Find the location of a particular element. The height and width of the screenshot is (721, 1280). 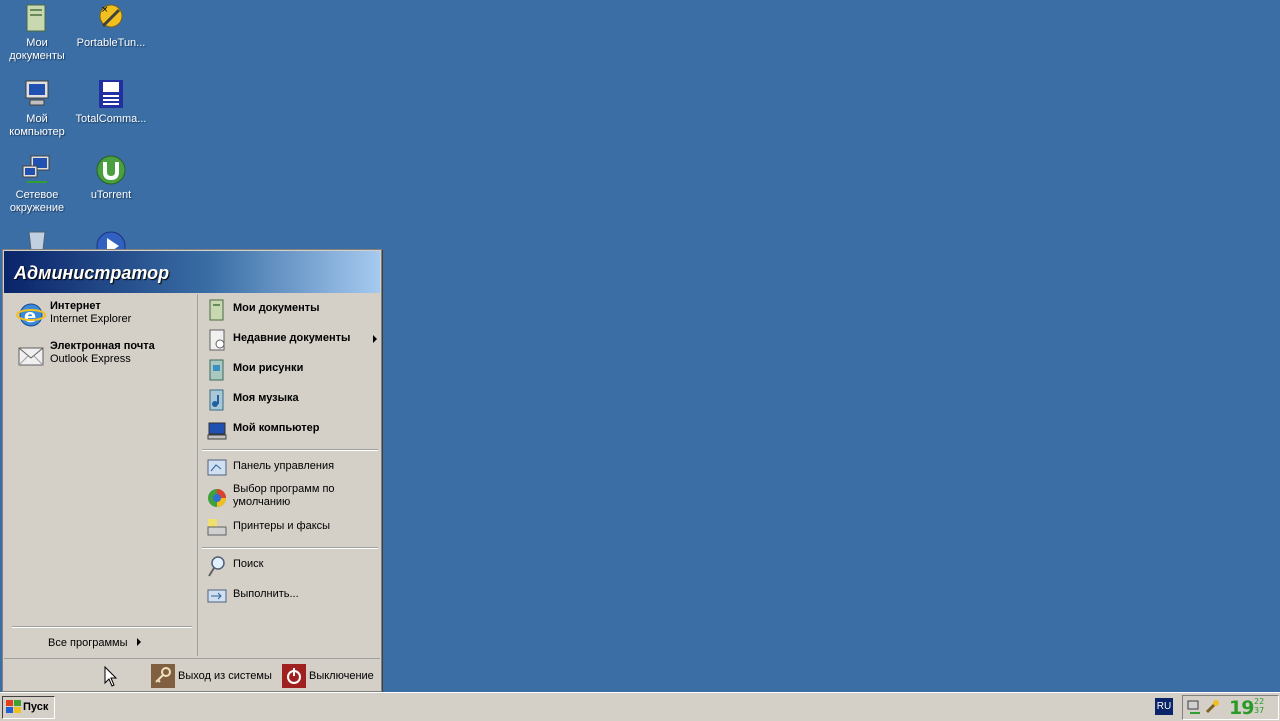

portable-tuner-icon: × is located at coordinates (111, 18).